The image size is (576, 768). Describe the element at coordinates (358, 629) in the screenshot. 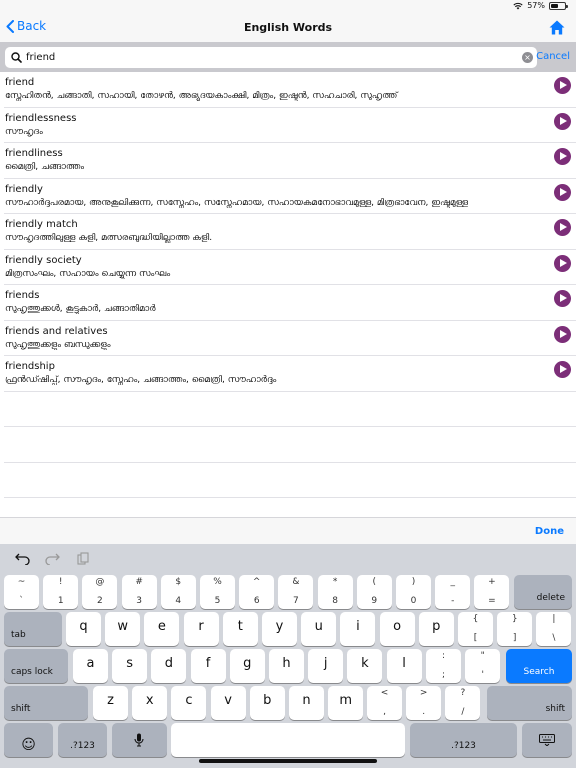

I see `key-i: i` at that location.